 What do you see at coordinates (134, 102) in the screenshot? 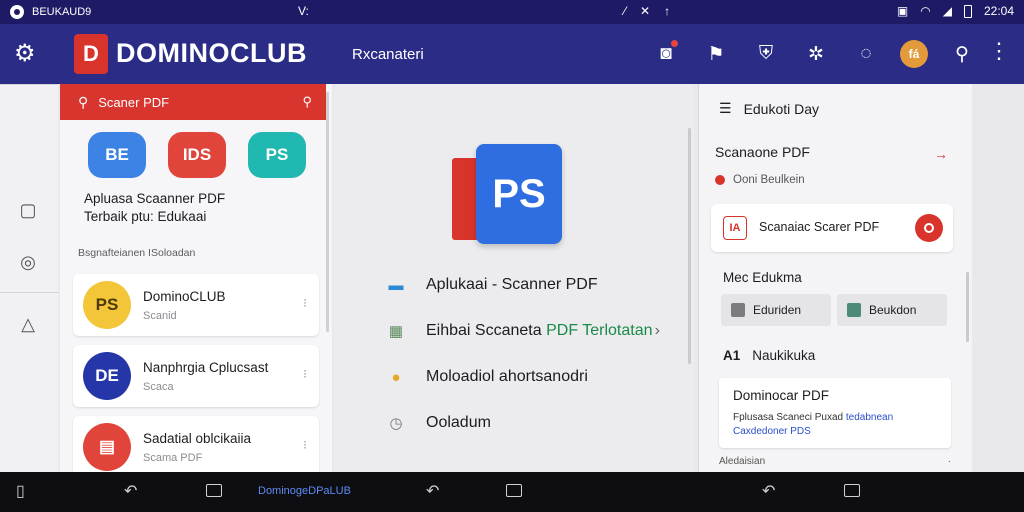
I see `search-label: Scaner PDF` at bounding box center [134, 102].